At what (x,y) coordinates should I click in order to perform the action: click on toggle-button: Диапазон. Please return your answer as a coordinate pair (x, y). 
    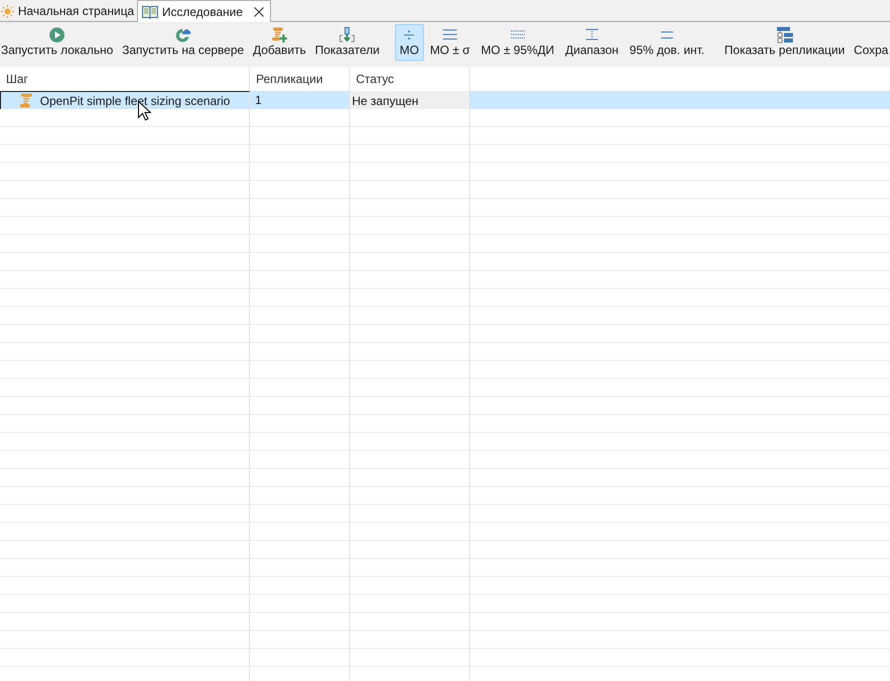
    Looking at the image, I should click on (592, 42).